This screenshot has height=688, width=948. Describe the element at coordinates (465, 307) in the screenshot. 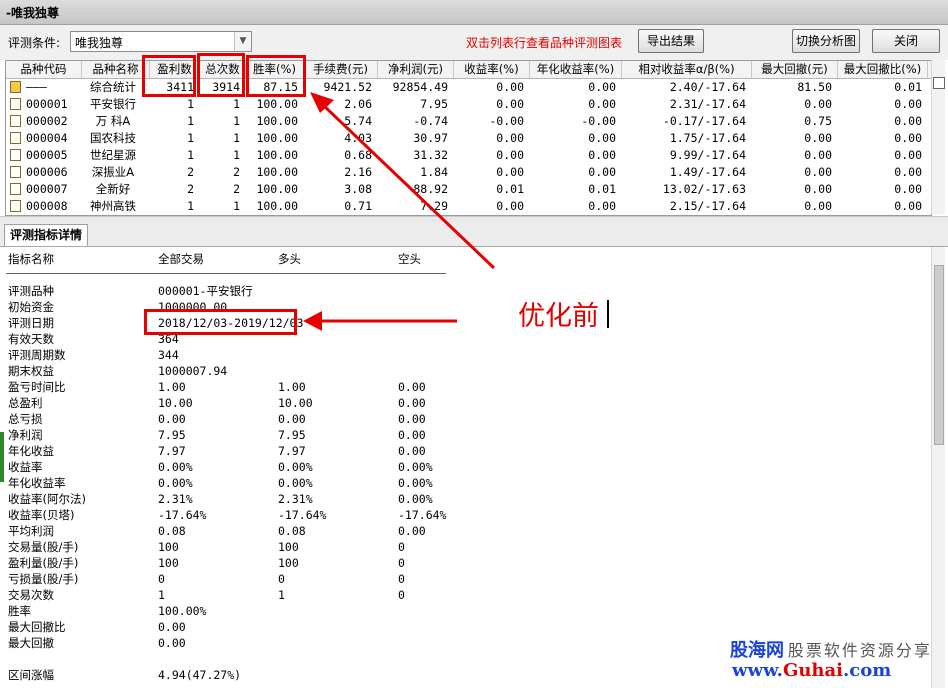

I see `detail-row: 初始资金 1000000.00` at that location.